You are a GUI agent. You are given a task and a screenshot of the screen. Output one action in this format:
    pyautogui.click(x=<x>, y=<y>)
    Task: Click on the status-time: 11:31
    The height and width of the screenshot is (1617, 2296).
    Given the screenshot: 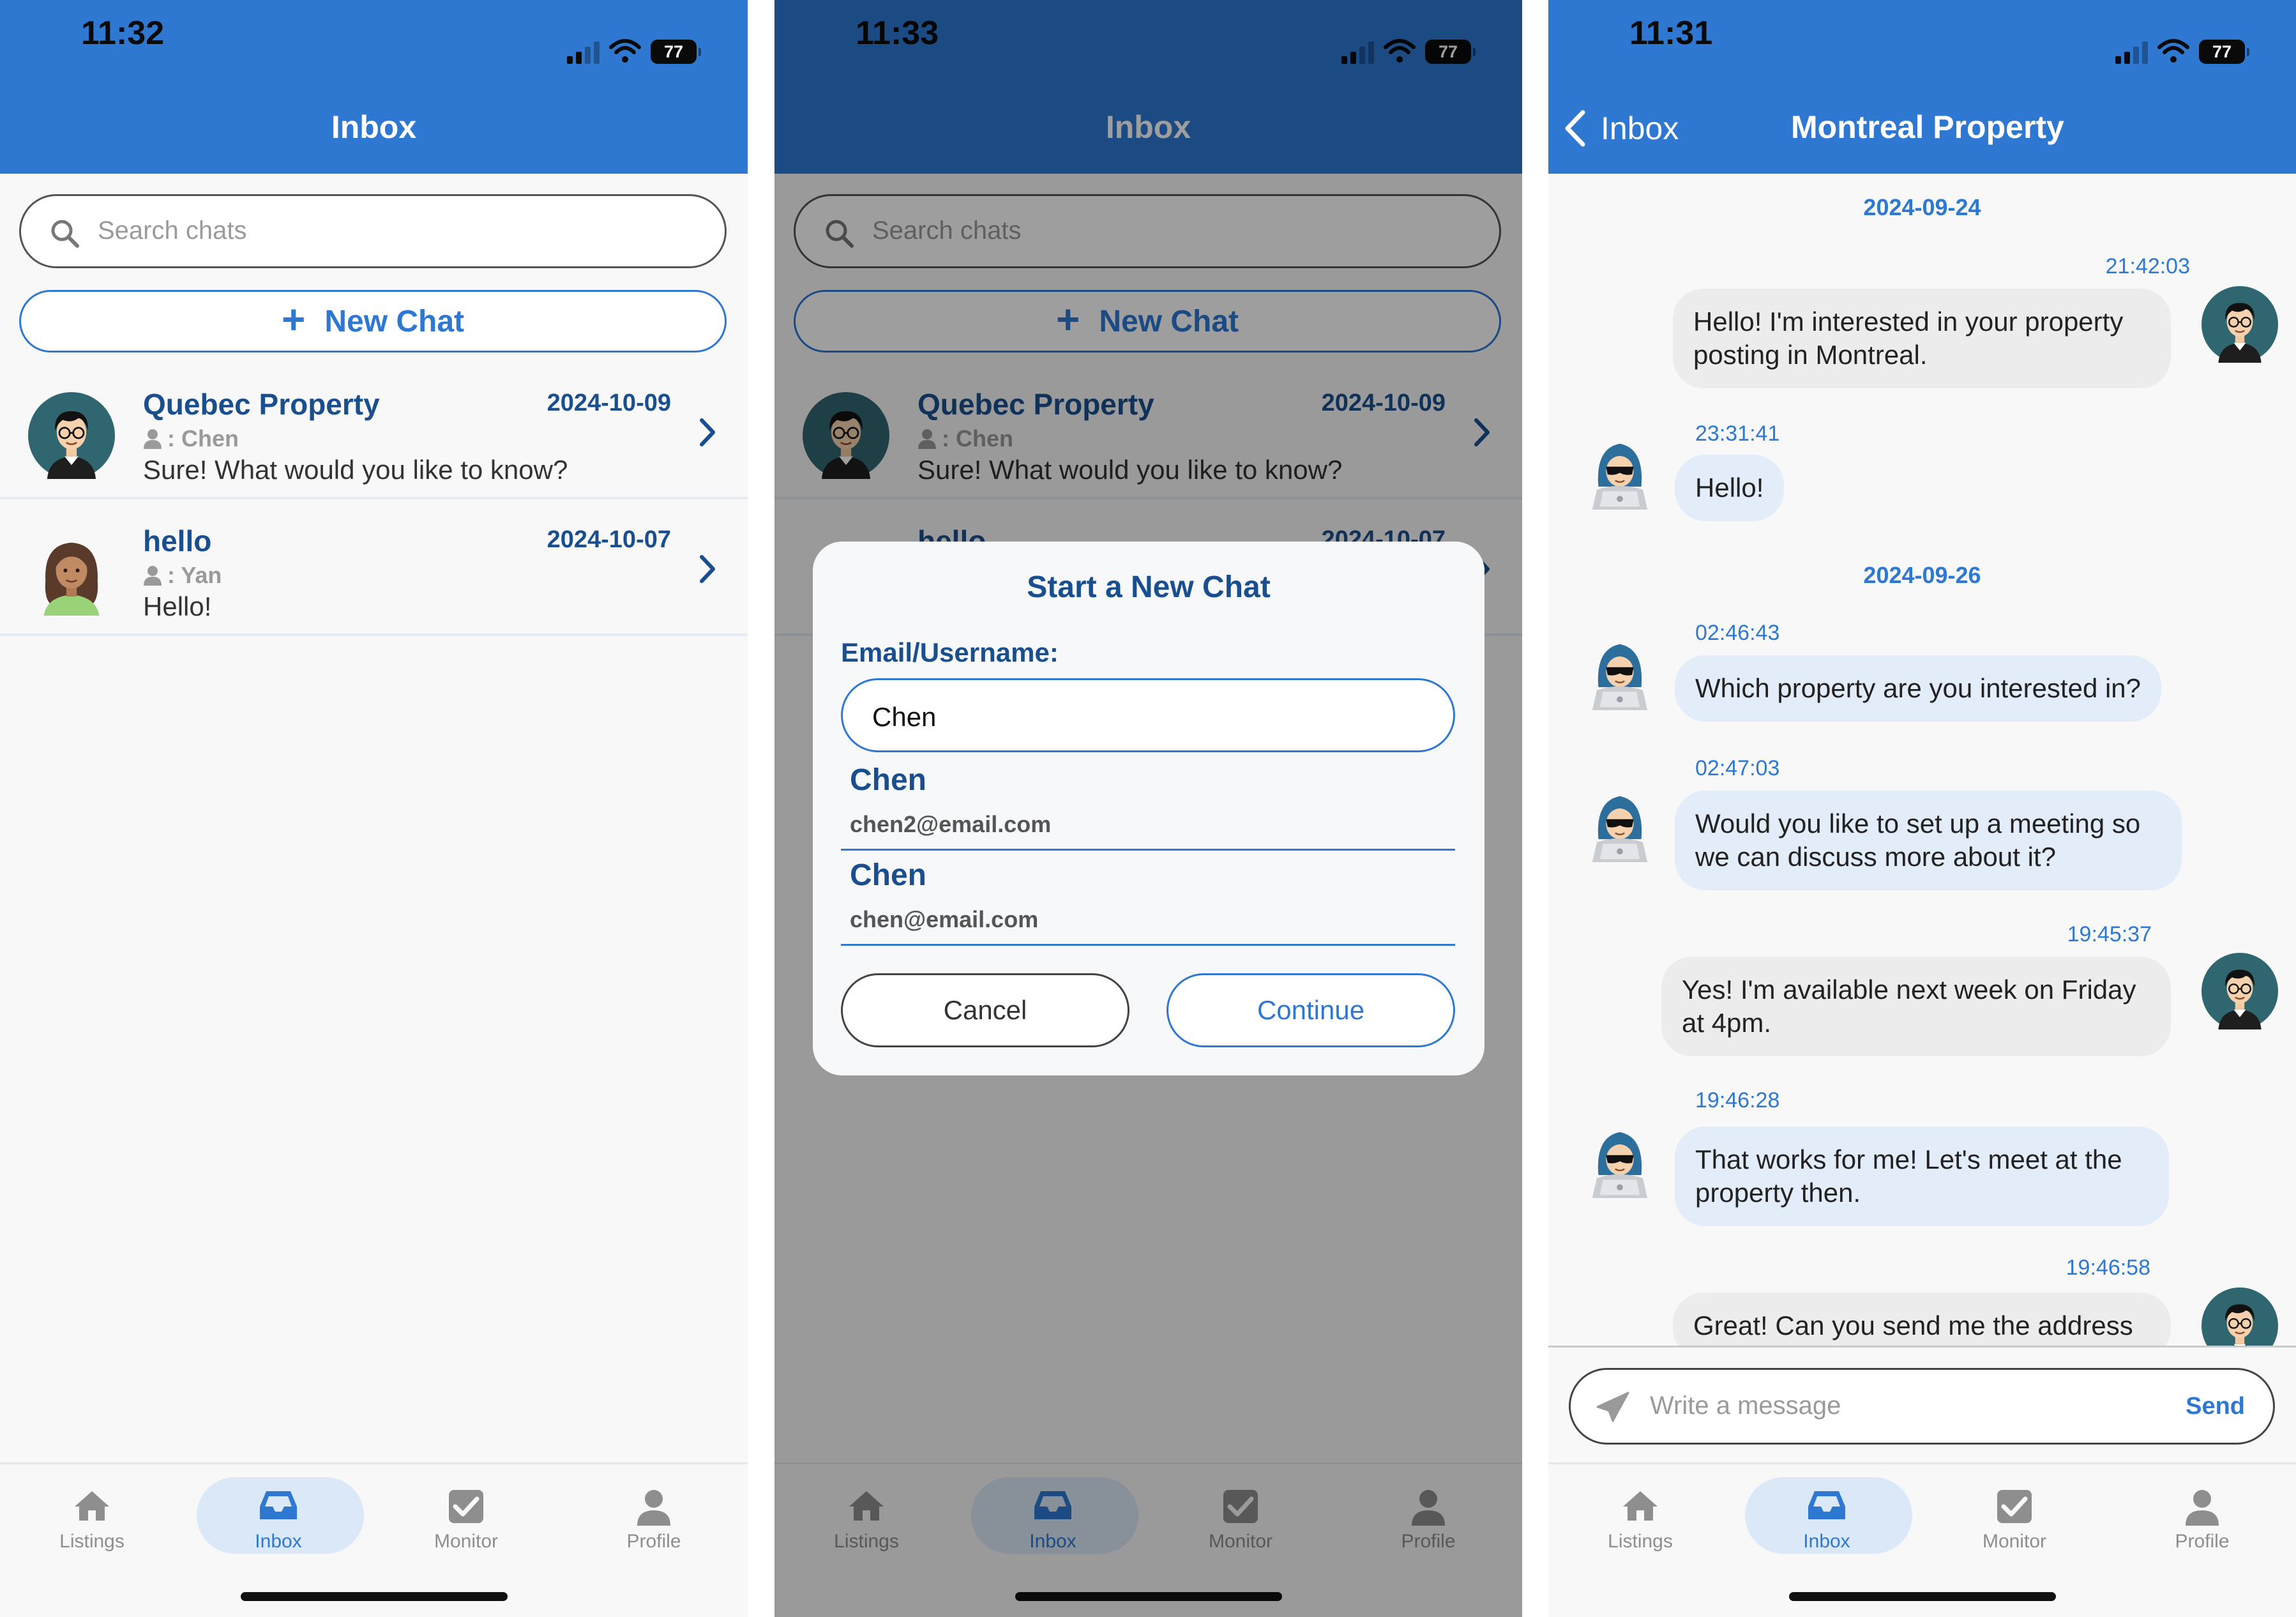 What is the action you would take?
    pyautogui.click(x=1671, y=33)
    